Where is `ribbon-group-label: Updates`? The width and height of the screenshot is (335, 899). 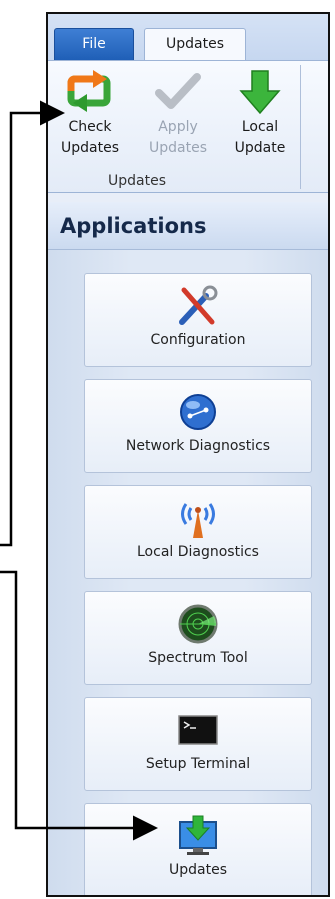
ribbon-group-label: Updates is located at coordinates (137, 181).